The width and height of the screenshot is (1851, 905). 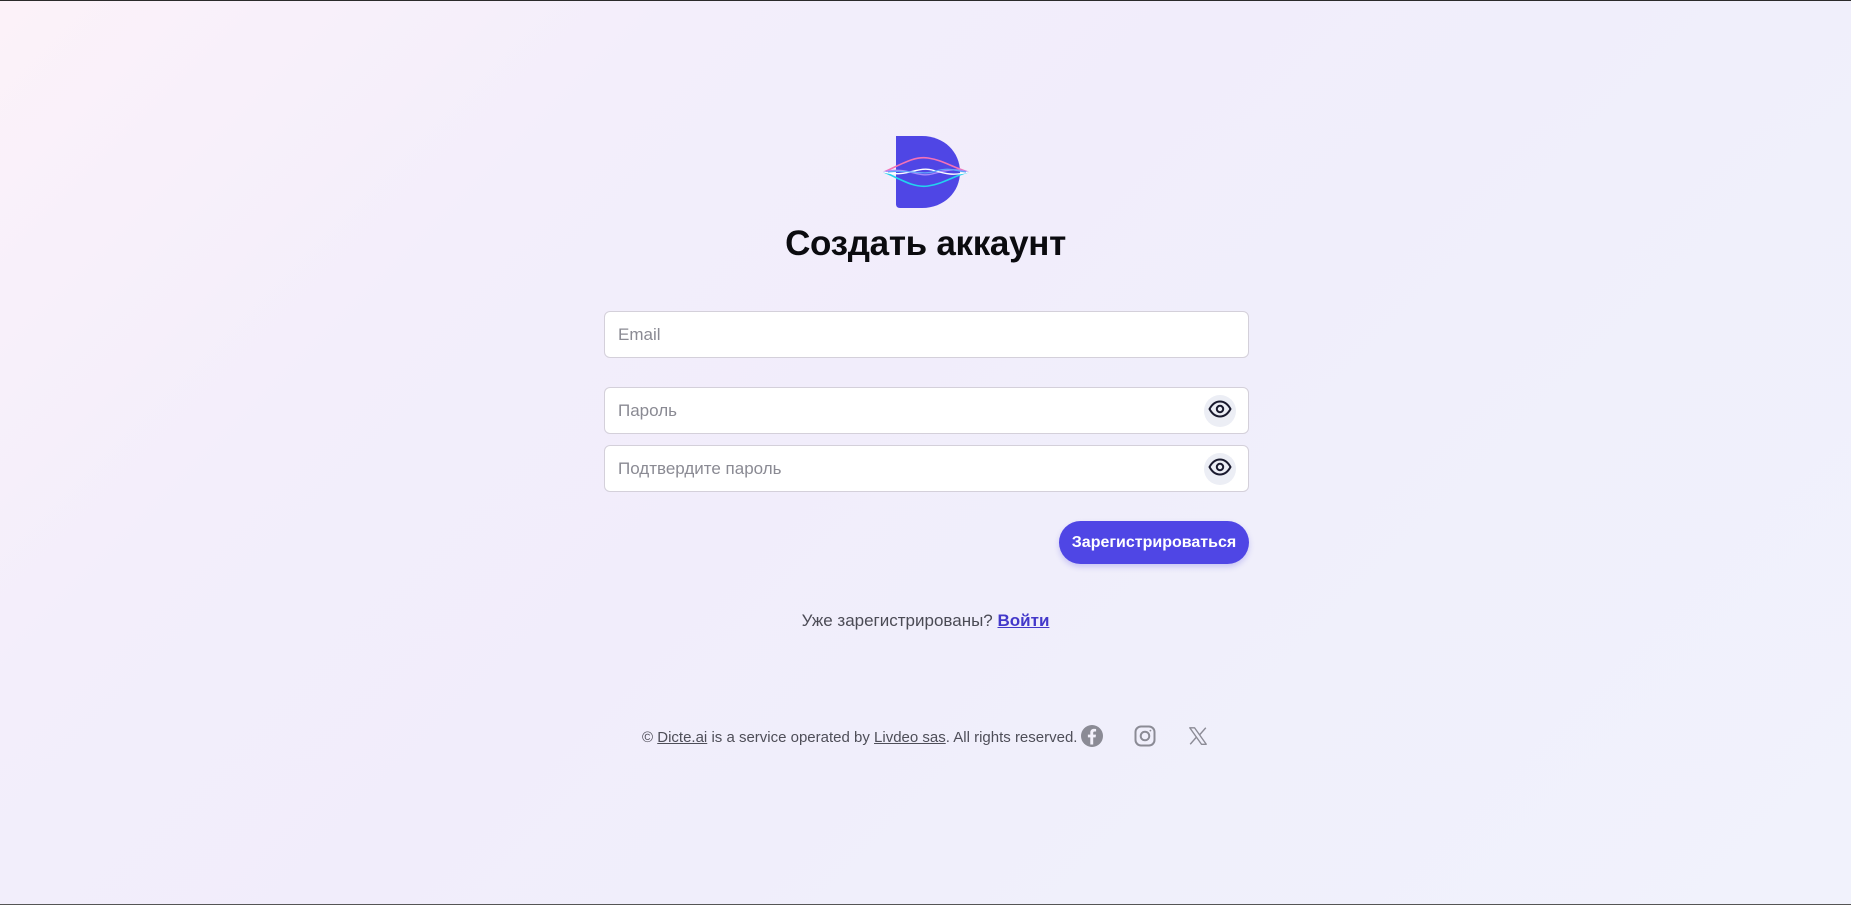 What do you see at coordinates (910, 737) in the screenshot?
I see `company-link: Livdeo sas` at bounding box center [910, 737].